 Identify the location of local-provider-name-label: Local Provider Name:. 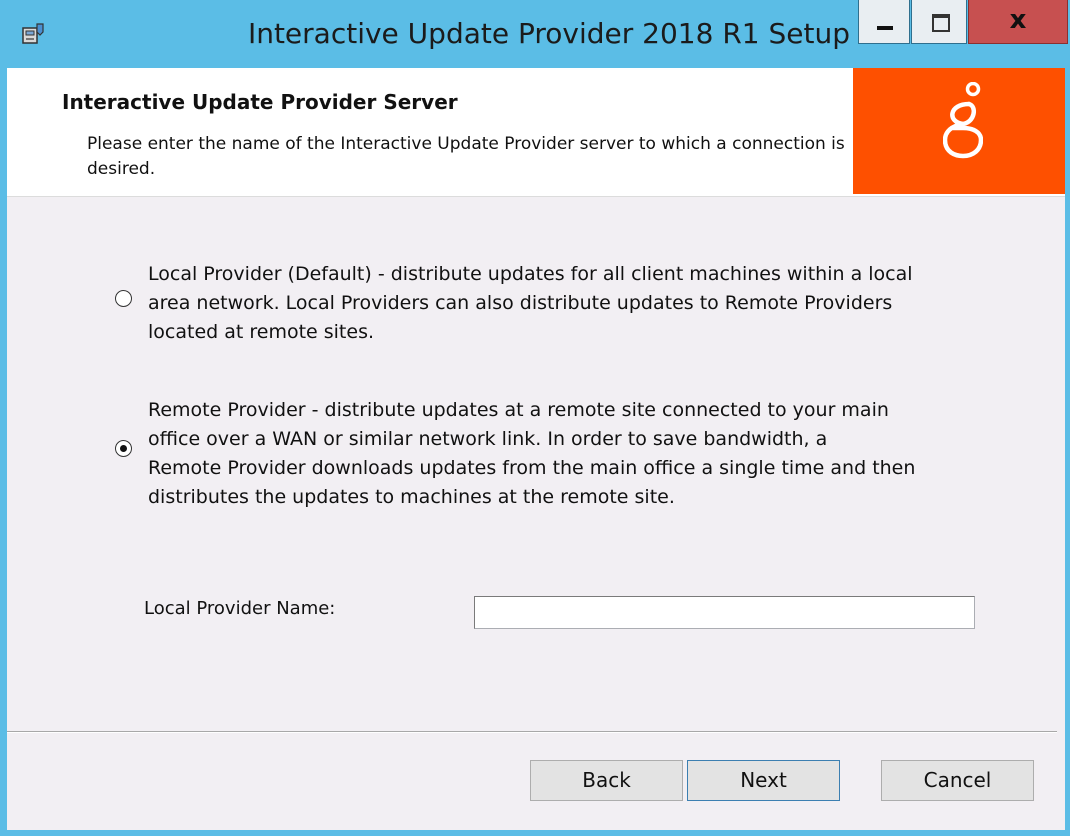
(240, 608).